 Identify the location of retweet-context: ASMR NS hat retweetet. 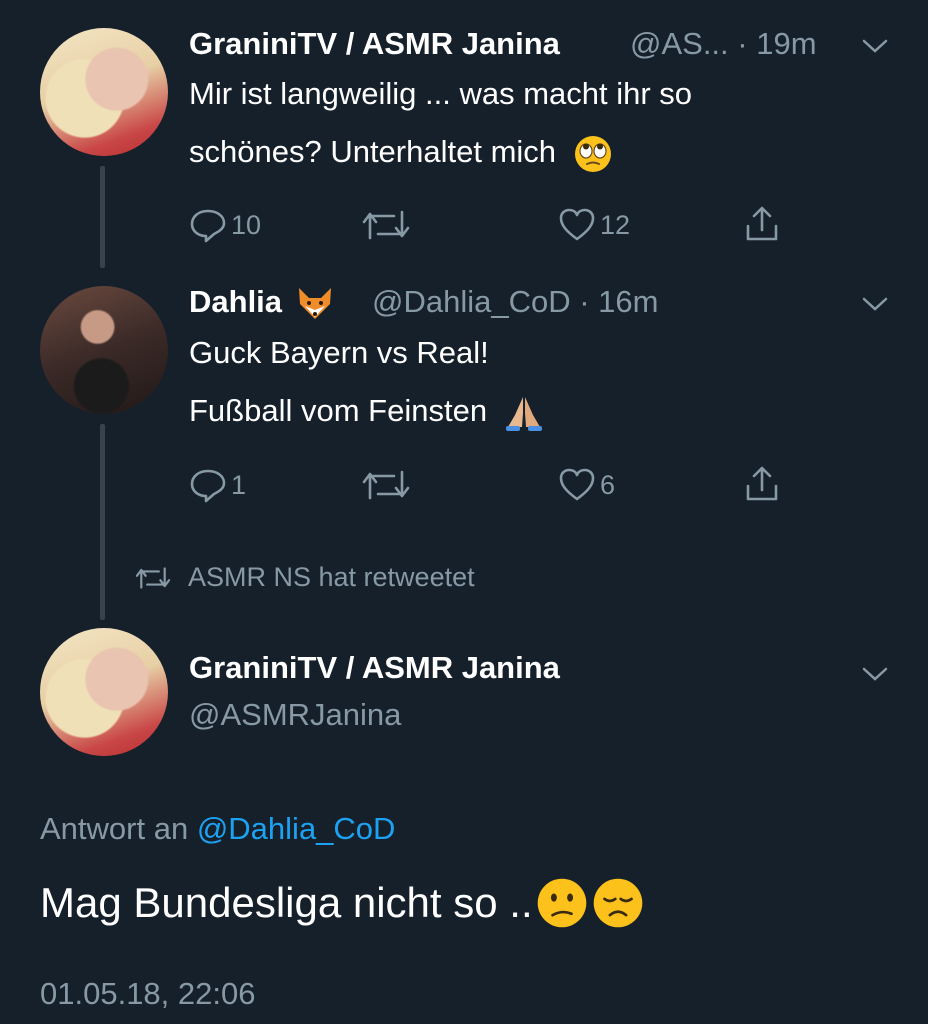
(304, 577).